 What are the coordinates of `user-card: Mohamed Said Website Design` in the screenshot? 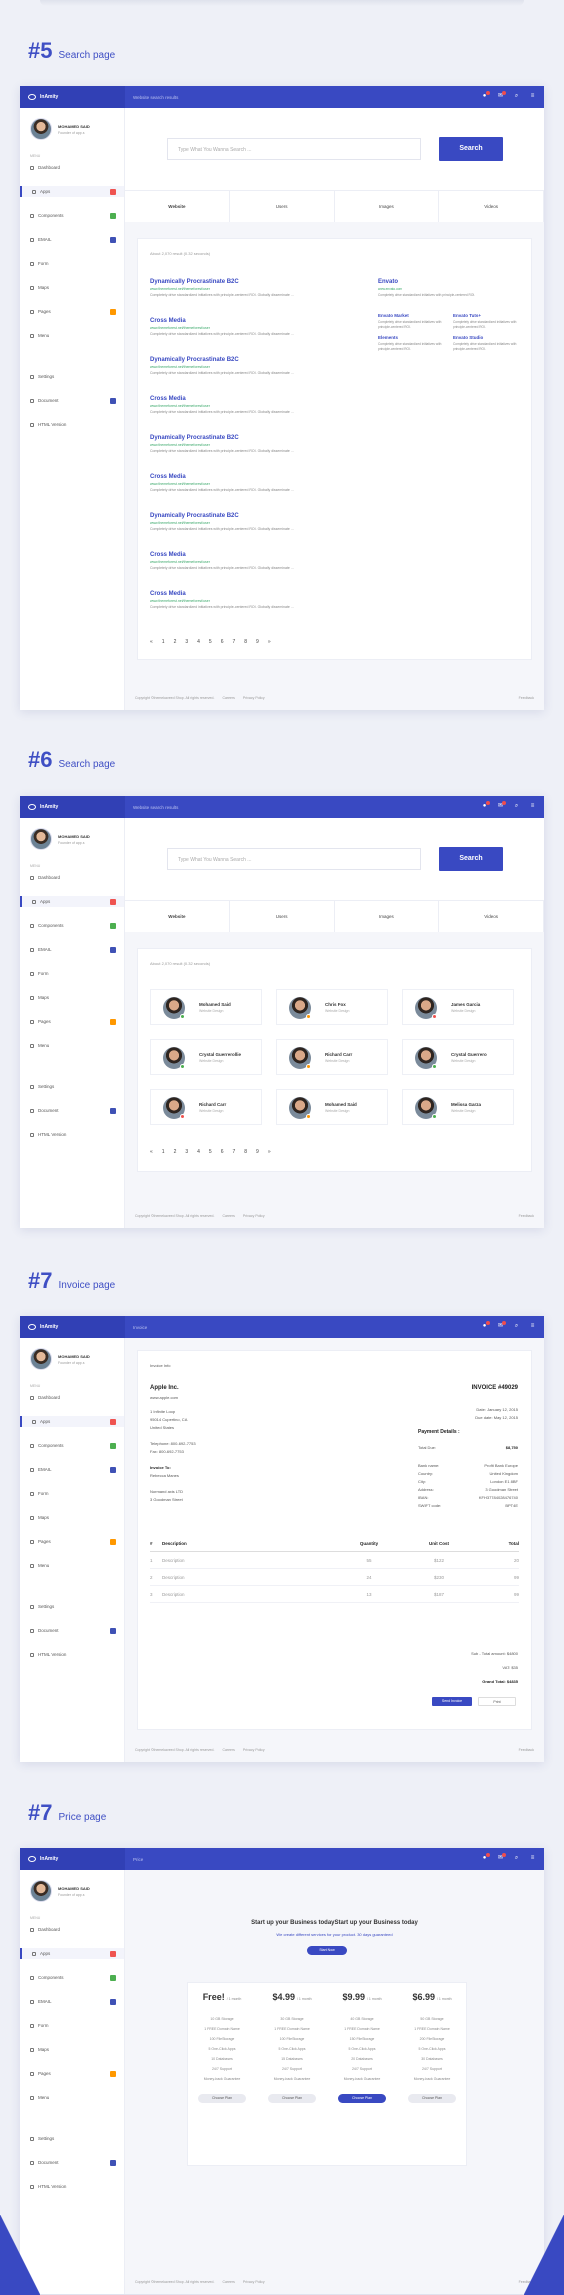 It's located at (206, 1007).